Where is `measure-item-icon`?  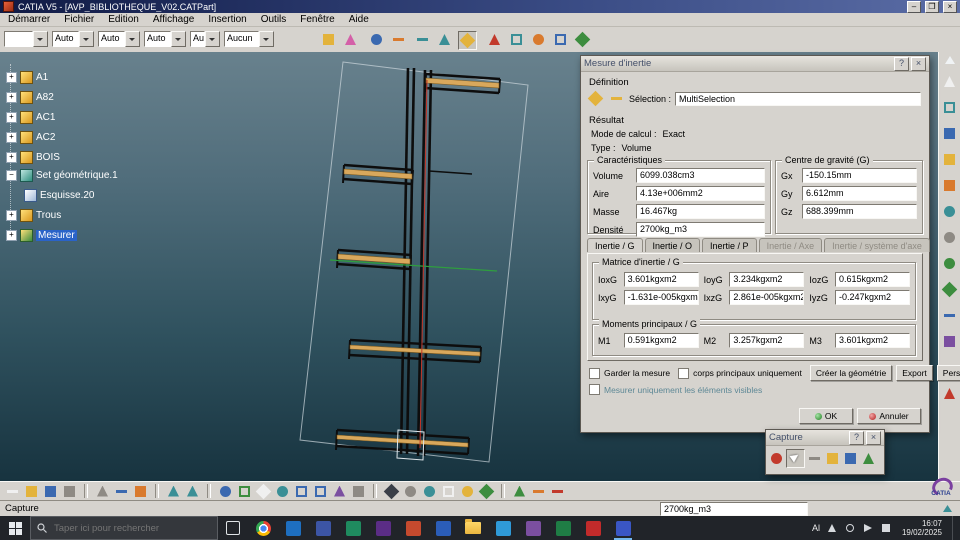
measure-item-icon is located at coordinates (444, 39).